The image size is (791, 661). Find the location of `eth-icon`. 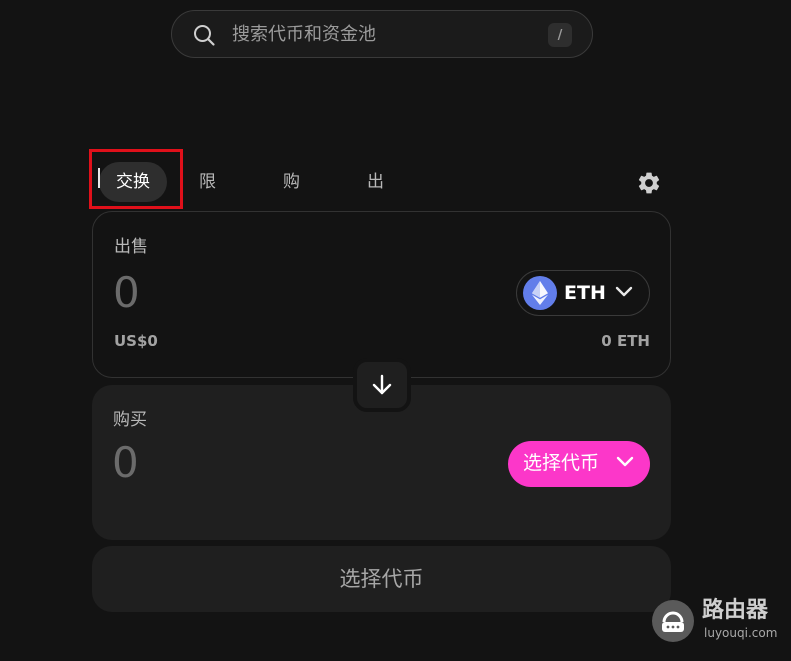

eth-icon is located at coordinates (540, 293).